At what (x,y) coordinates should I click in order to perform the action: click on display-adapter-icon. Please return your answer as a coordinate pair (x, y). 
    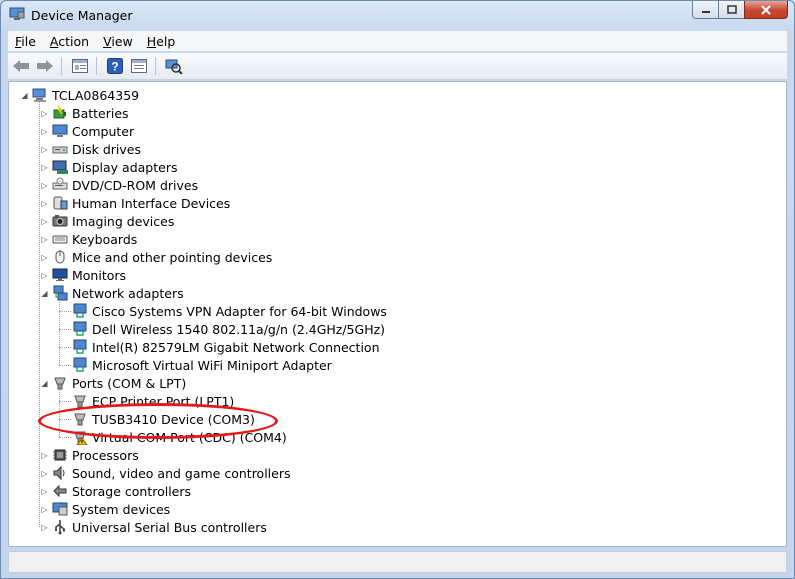
    Looking at the image, I should click on (60, 167).